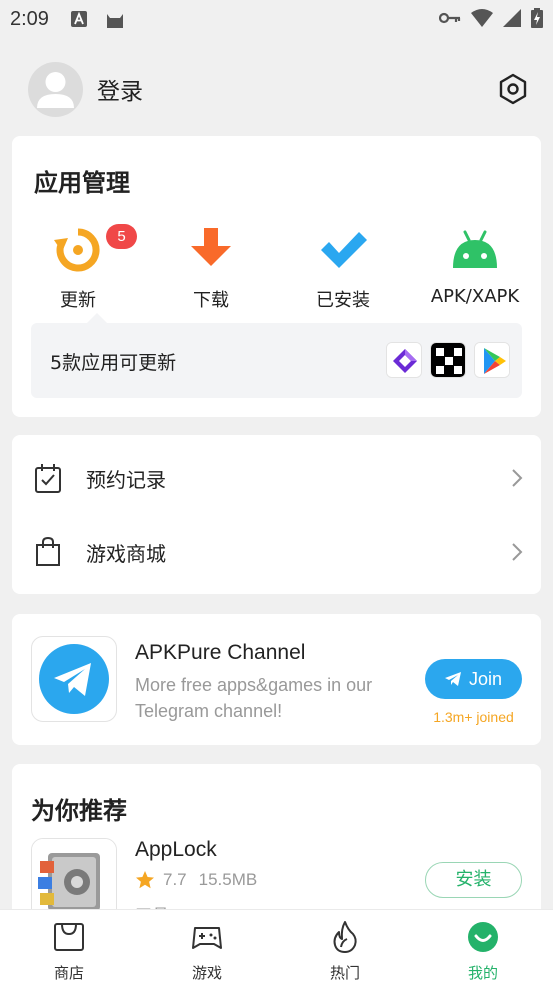 This screenshot has width=553, height=984. What do you see at coordinates (48, 551) in the screenshot?
I see `shopping-bag-icon` at bounding box center [48, 551].